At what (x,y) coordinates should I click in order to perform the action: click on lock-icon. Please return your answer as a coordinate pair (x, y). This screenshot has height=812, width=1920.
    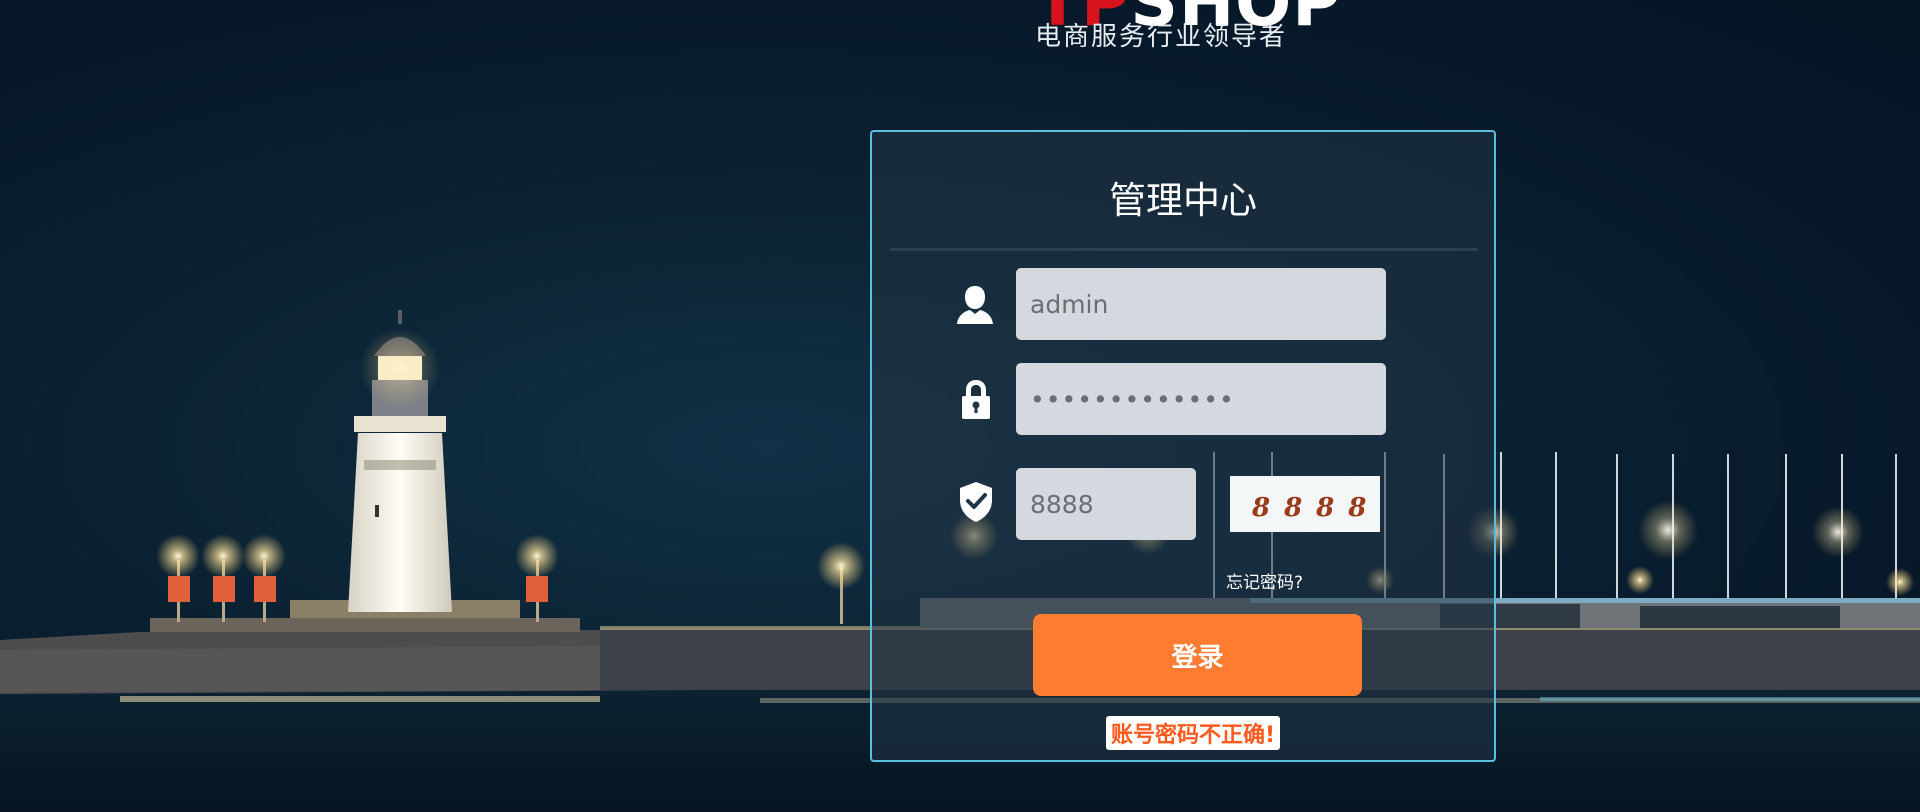
    Looking at the image, I should click on (976, 399).